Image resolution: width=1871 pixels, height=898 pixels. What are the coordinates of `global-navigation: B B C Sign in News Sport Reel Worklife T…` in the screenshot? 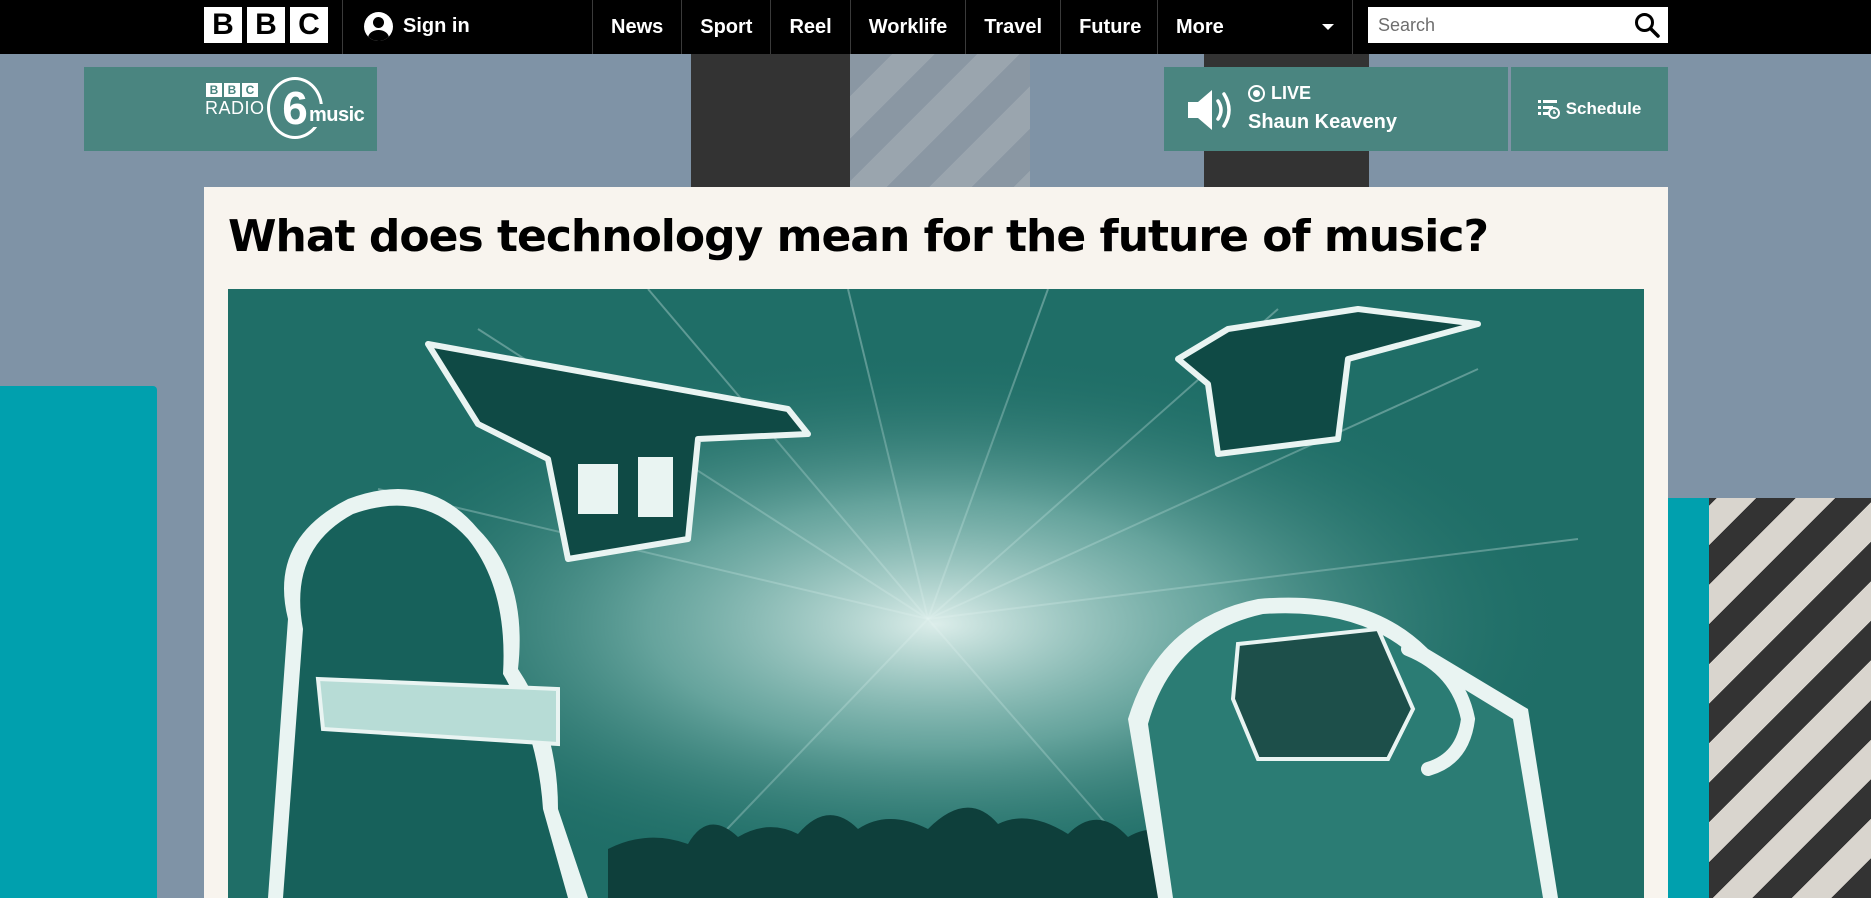 It's located at (935, 27).